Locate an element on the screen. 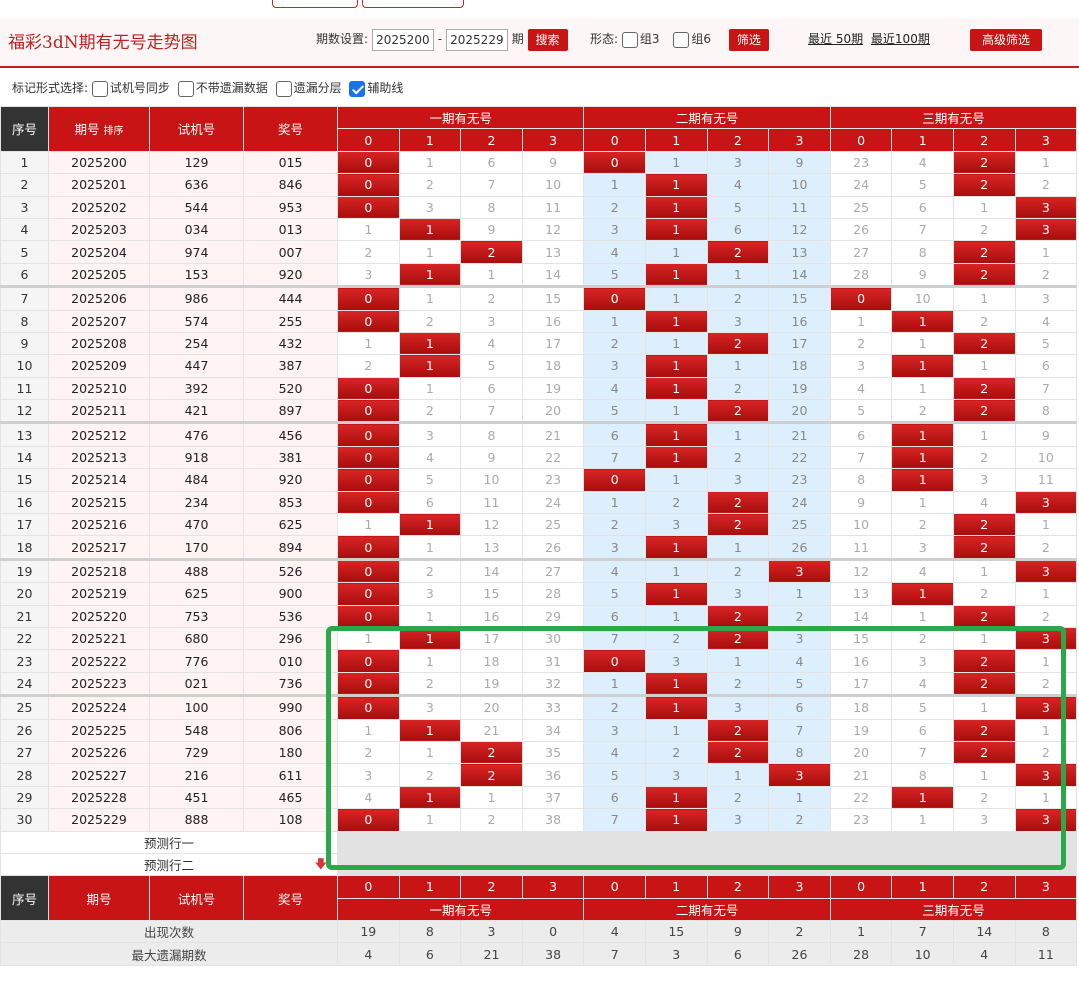  table-row: 1 2025200 129 015 0 1 6 9 0 1 3 9 23 4 2 1 is located at coordinates (539, 162).